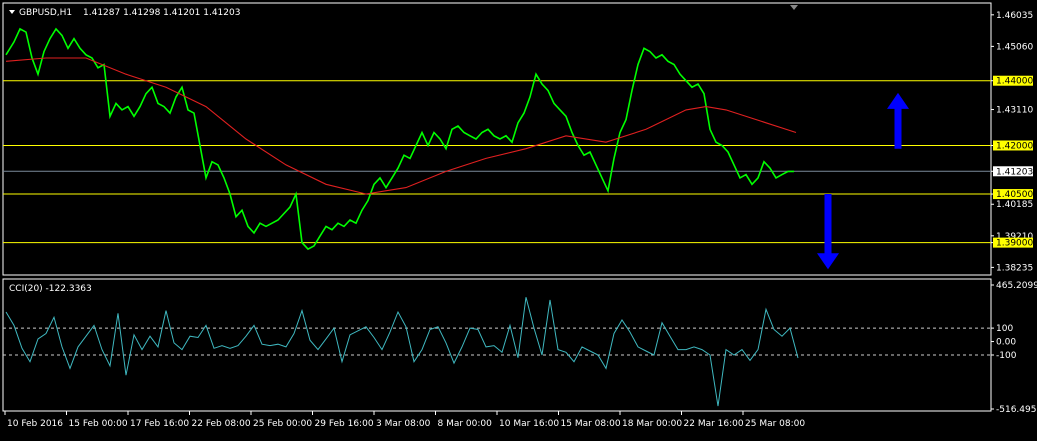 The width and height of the screenshot is (1037, 441). Describe the element at coordinates (45, 13) in the screenshot. I see `symbol-label: GBPUSD,H1` at that location.